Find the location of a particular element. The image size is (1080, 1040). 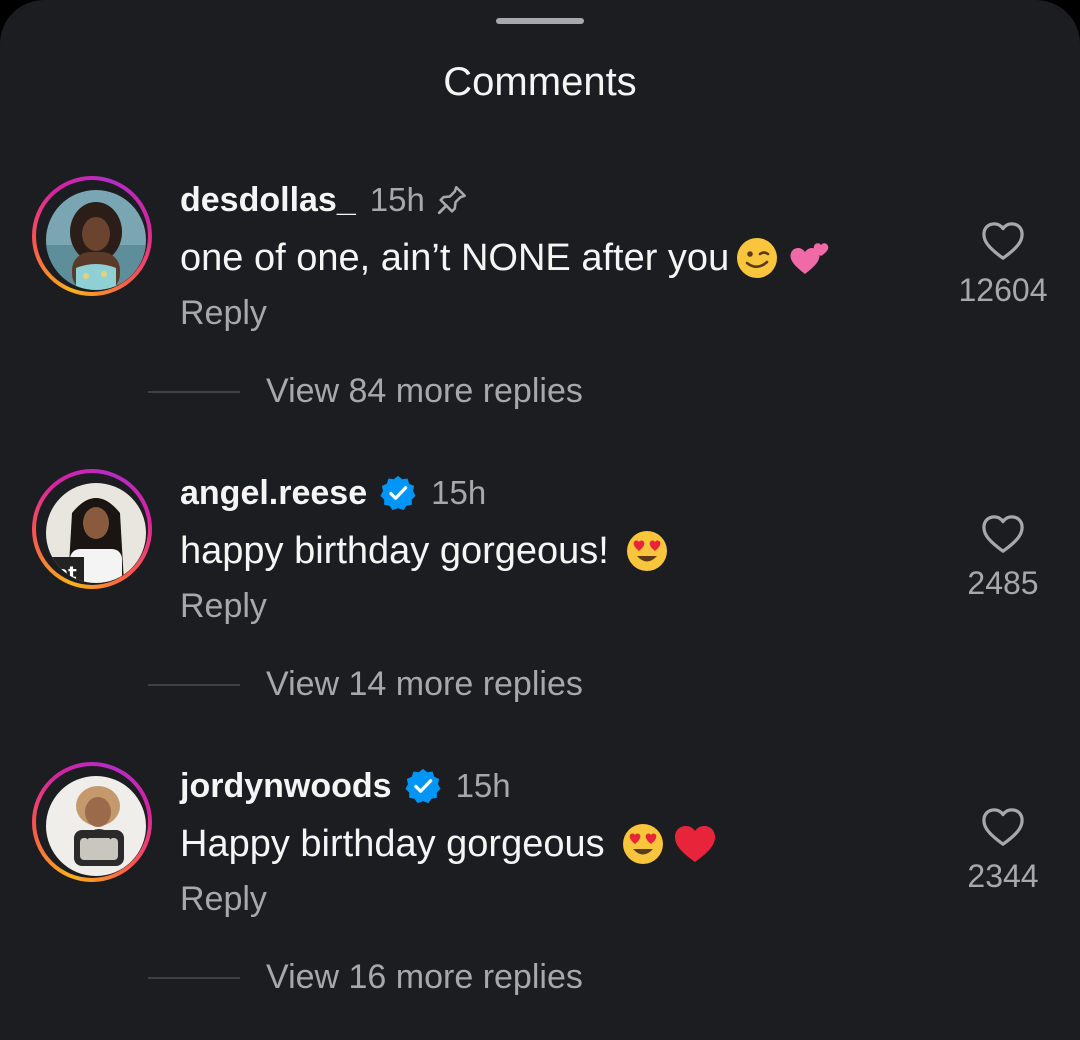

view-more-replies: View 14 more replies is located at coordinates (365, 684).